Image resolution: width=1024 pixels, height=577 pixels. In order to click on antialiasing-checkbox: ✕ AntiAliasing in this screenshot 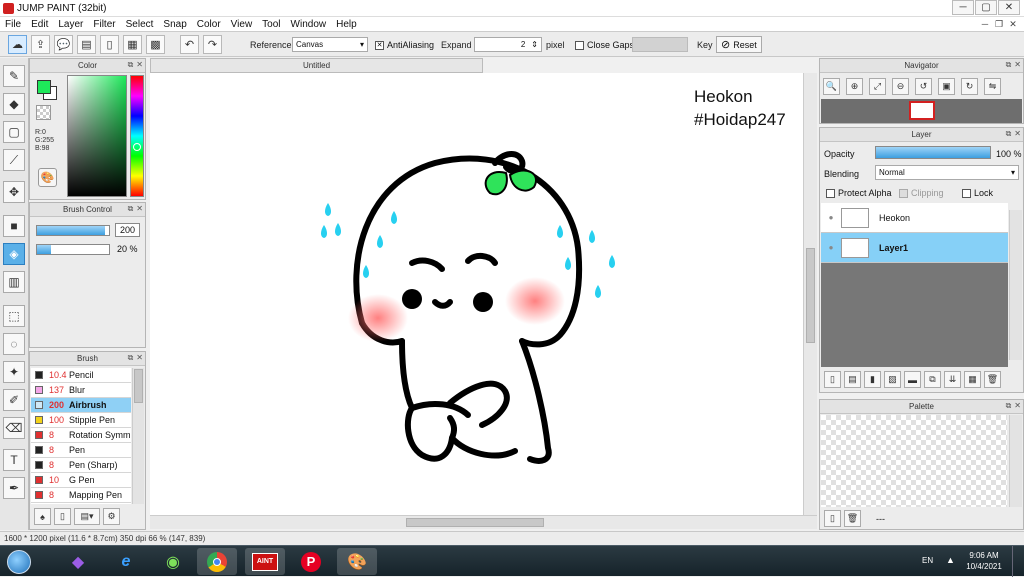, I will do `click(404, 45)`.